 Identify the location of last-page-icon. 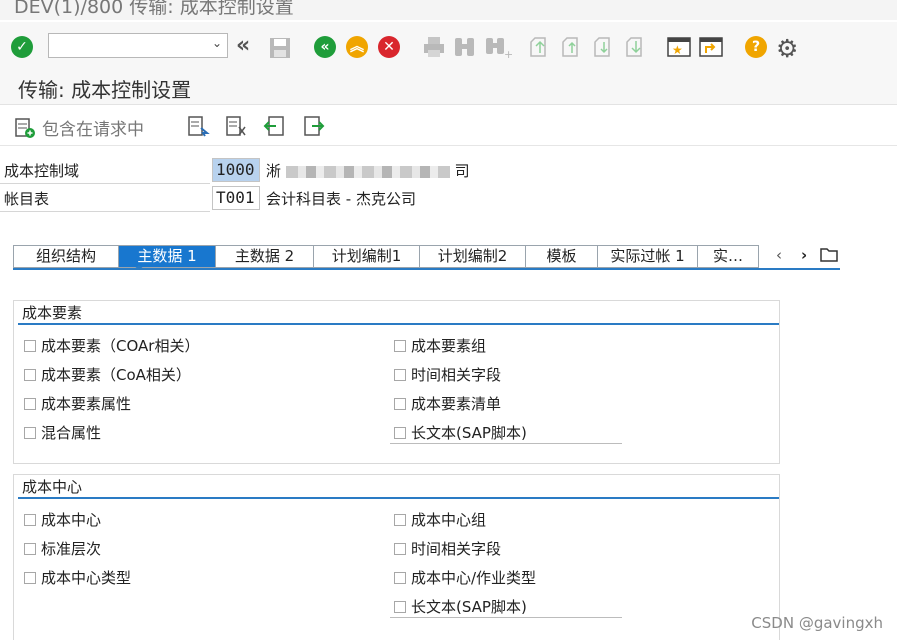
(636, 47).